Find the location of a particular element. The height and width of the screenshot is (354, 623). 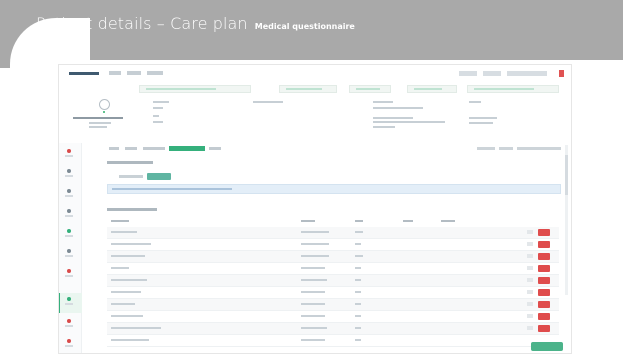

table-header is located at coordinates (333, 221).